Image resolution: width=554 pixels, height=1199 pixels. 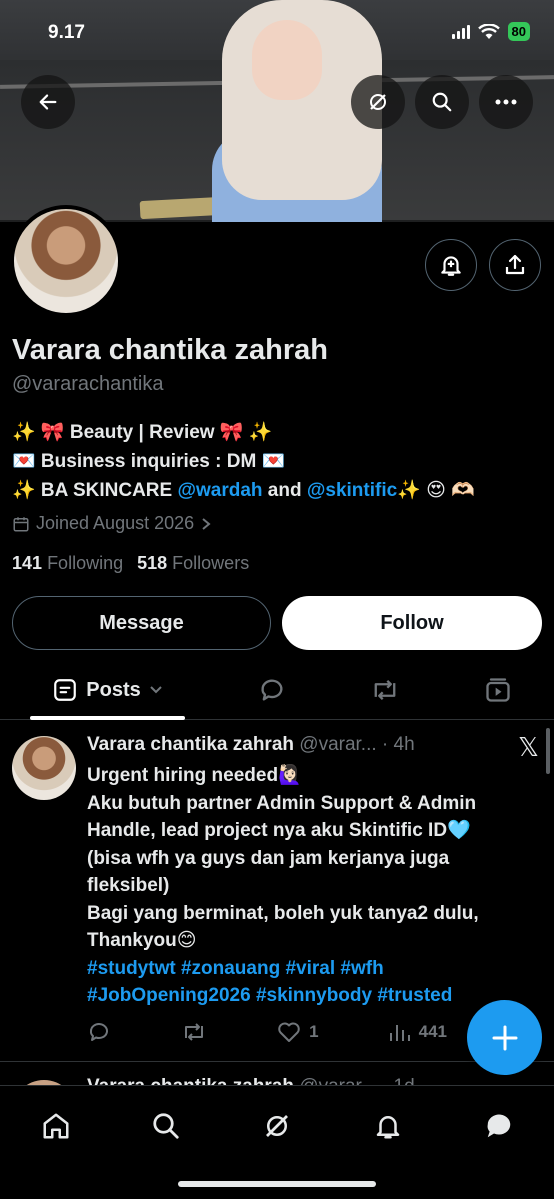 I want to click on bio-line-2: 💌 Business inquiries : DM 💌, so click(x=149, y=461).